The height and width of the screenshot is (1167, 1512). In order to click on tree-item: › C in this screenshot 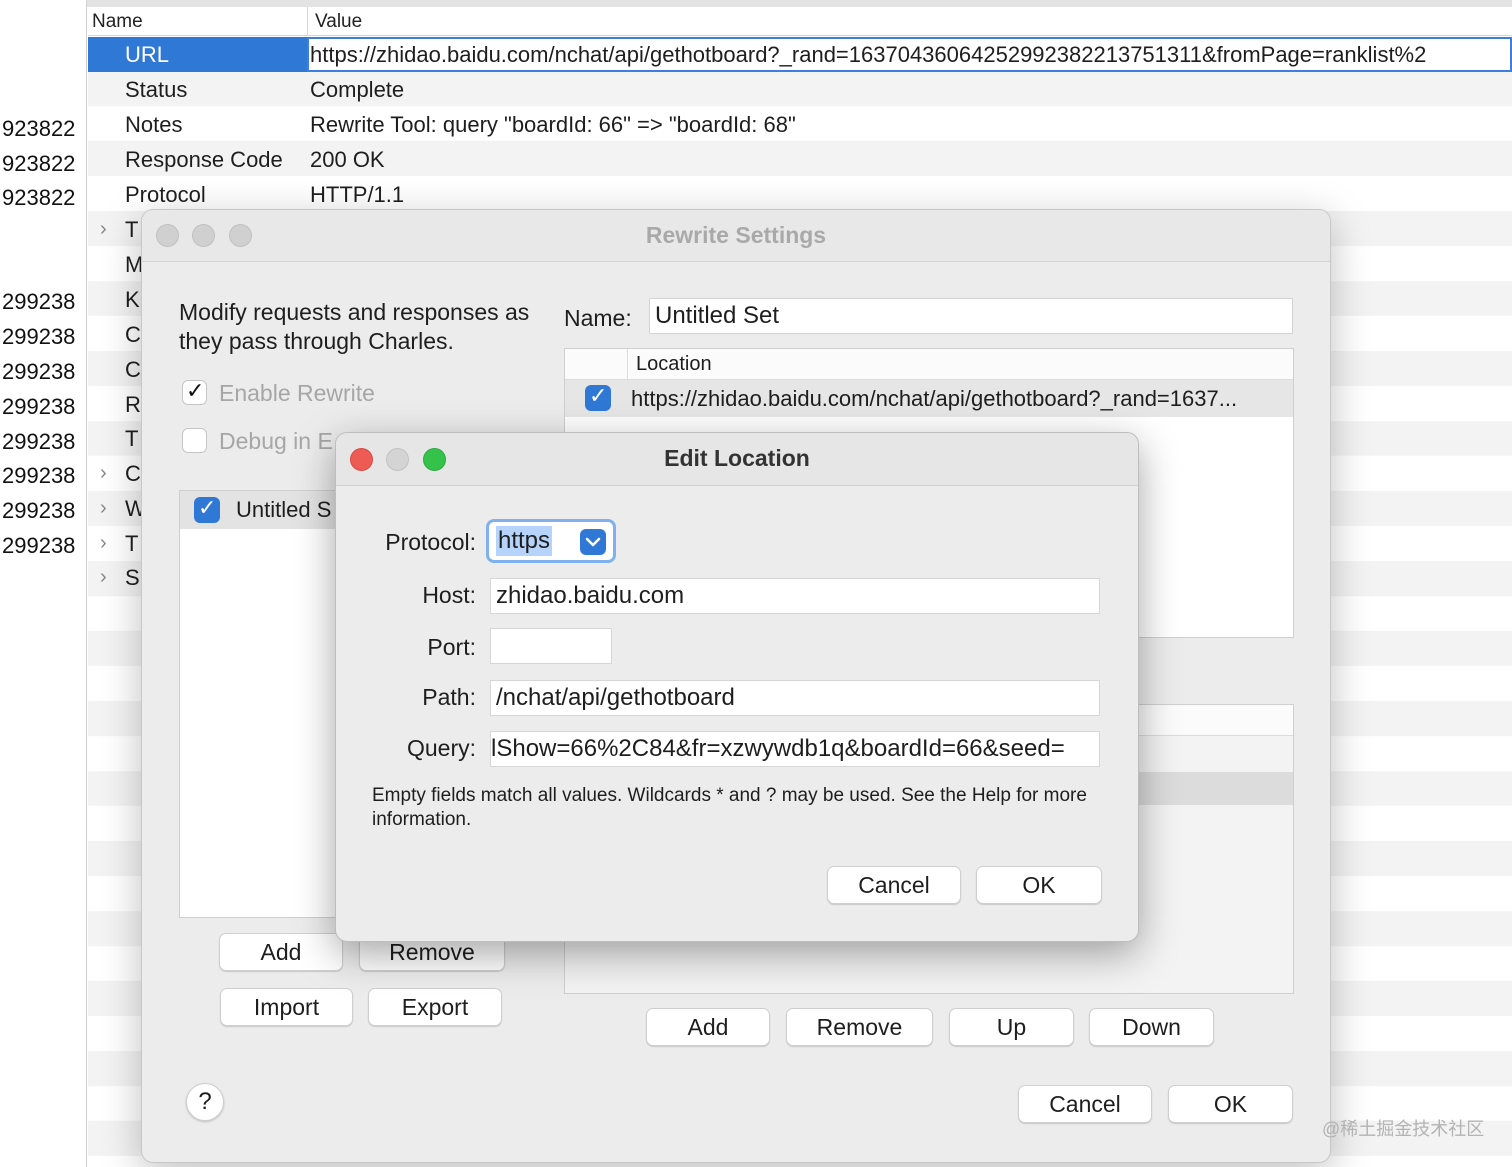, I will do `click(118, 473)`.